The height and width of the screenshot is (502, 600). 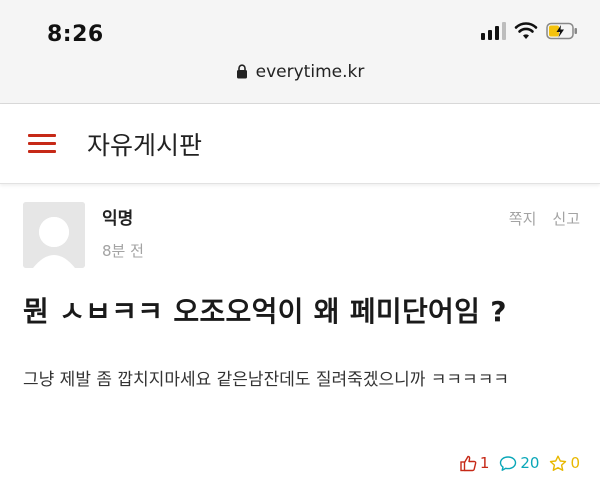 What do you see at coordinates (118, 219) in the screenshot?
I see `post-author: 익명` at bounding box center [118, 219].